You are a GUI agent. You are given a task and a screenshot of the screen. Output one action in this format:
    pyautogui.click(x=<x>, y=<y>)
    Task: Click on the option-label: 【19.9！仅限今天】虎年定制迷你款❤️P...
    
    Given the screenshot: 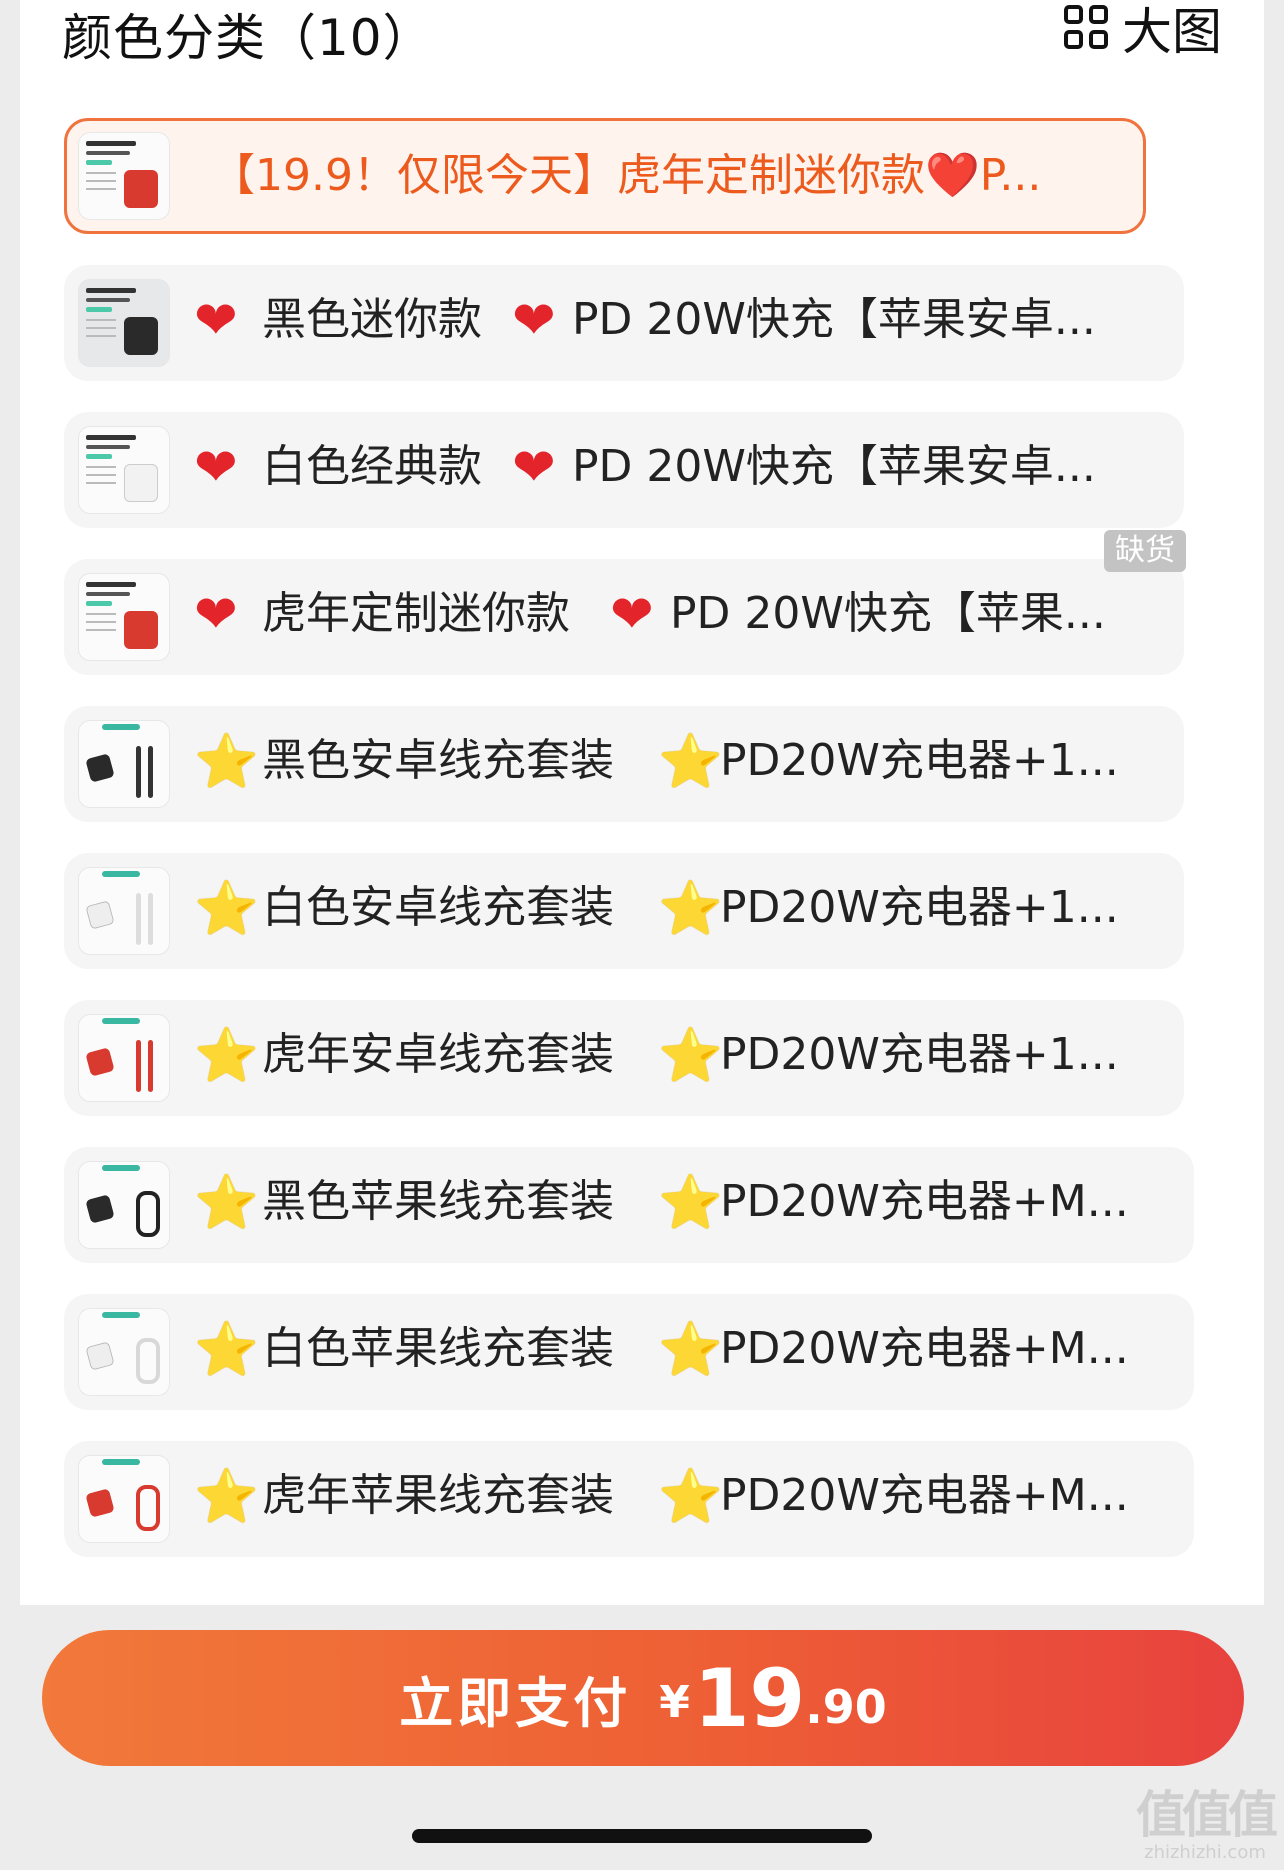 What is the action you would take?
    pyautogui.click(x=626, y=175)
    